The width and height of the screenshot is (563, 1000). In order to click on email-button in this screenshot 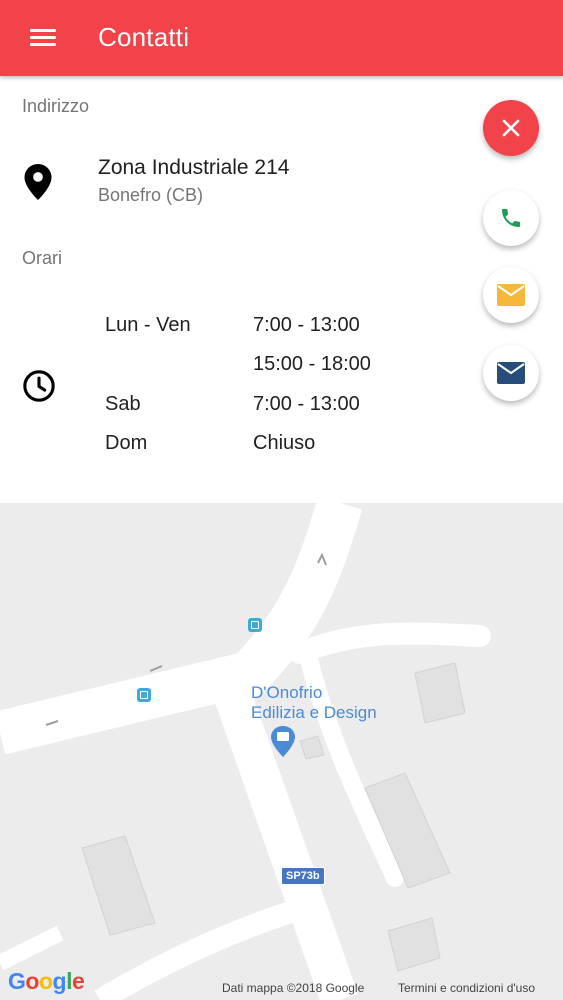, I will do `click(511, 295)`.